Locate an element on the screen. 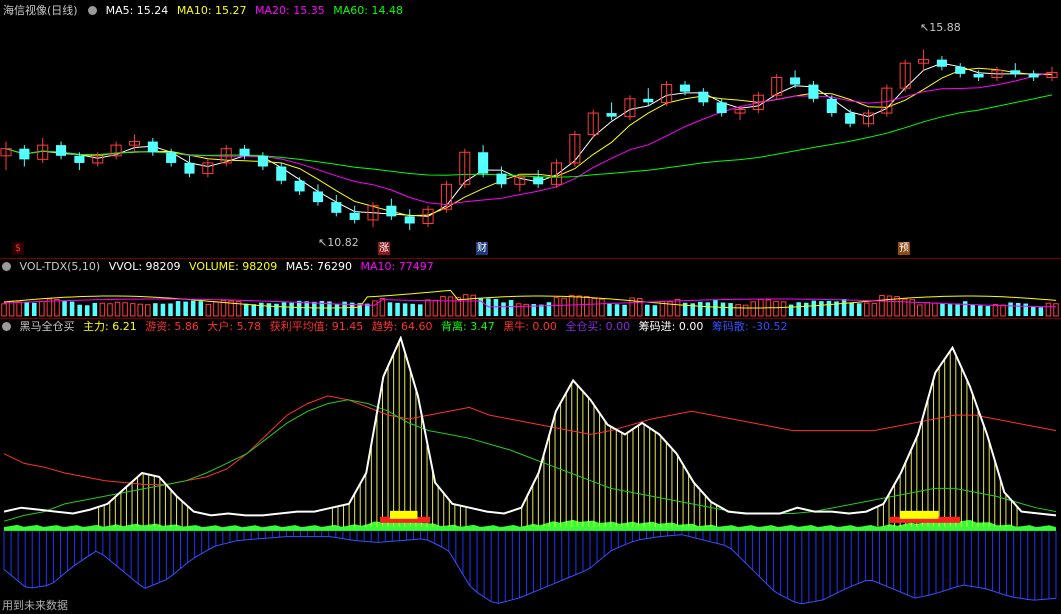 The height and width of the screenshot is (614, 1061). ind-settings-dot-icon is located at coordinates (6, 326).